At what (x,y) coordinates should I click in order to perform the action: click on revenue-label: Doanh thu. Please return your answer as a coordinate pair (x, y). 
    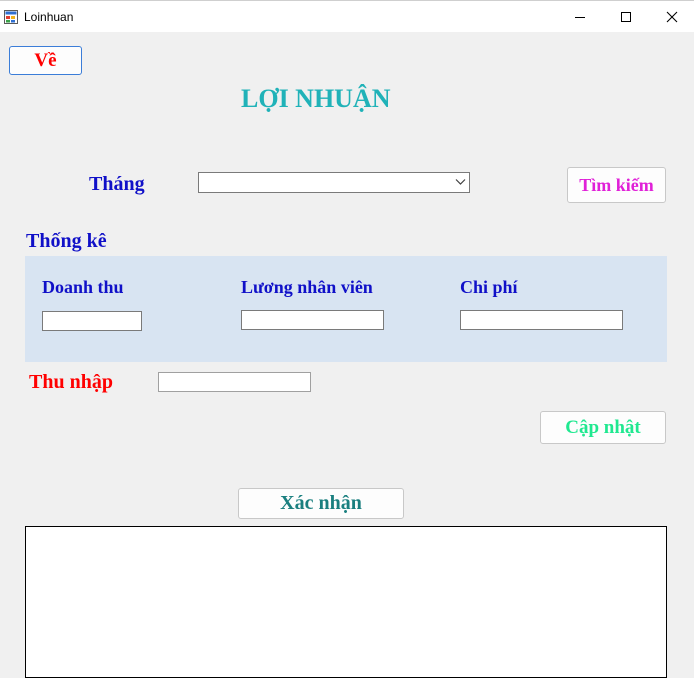
    Looking at the image, I should click on (83, 287).